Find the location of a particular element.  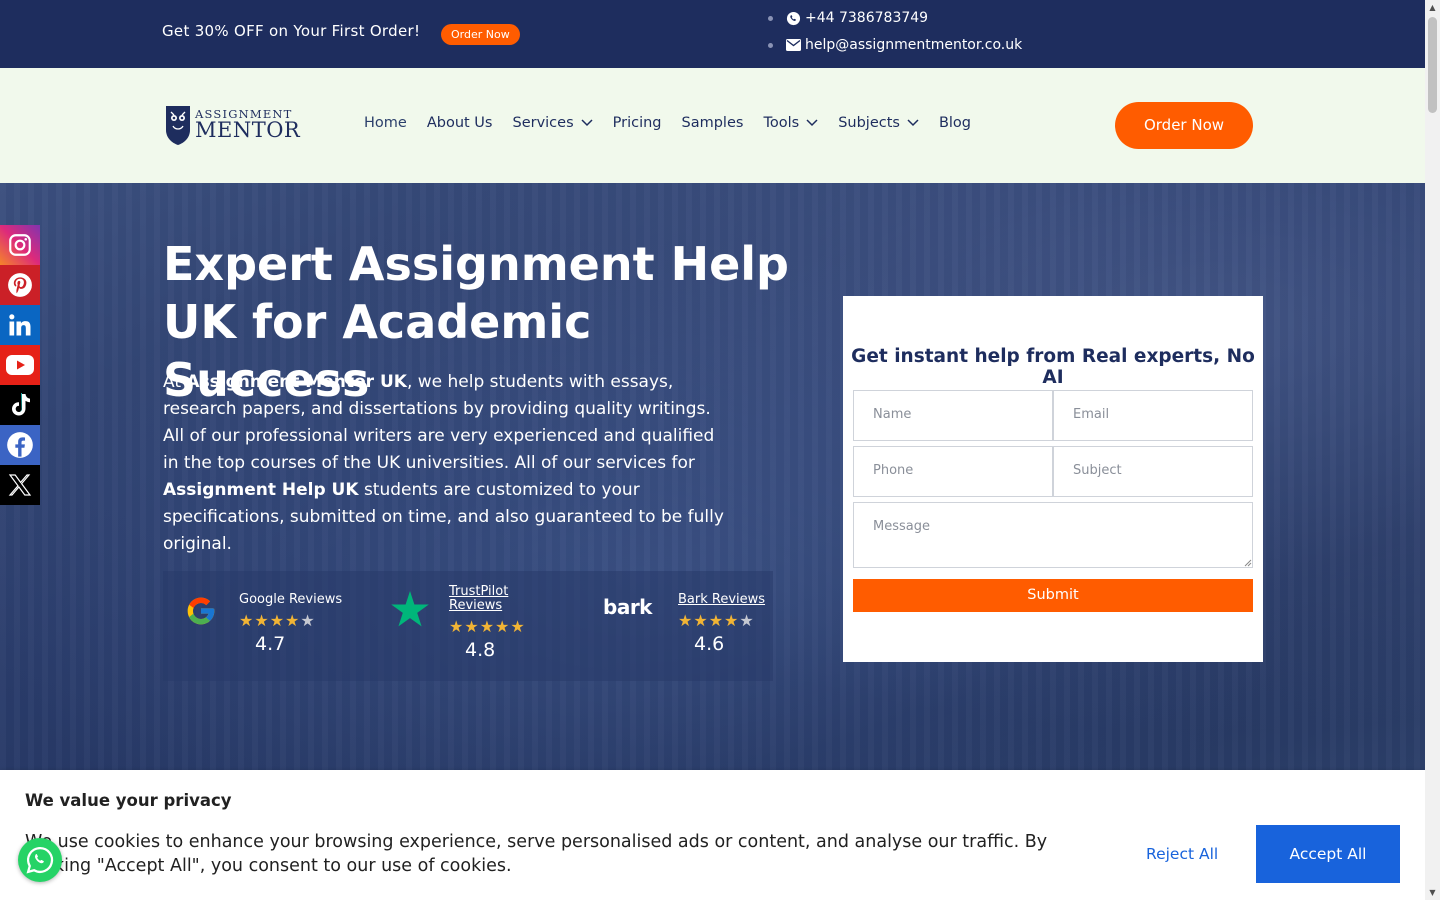

google-icon is located at coordinates (201, 611).